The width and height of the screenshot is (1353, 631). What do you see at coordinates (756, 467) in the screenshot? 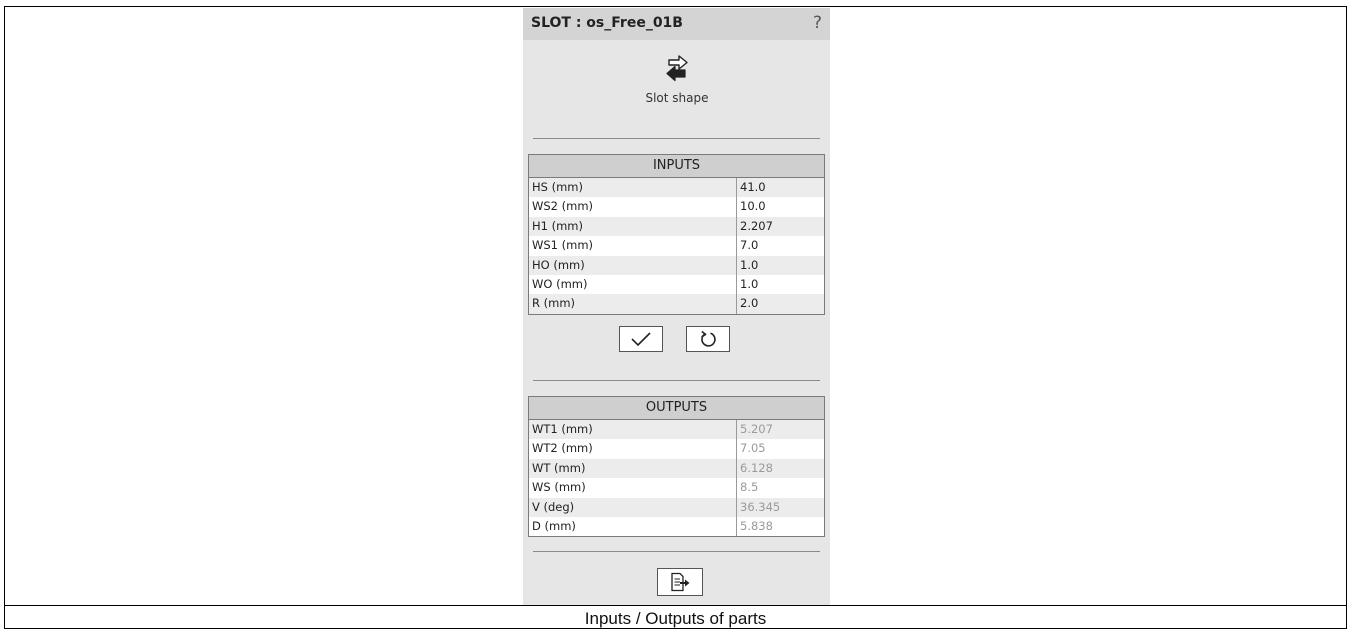
I see `output-value: 6.128` at bounding box center [756, 467].